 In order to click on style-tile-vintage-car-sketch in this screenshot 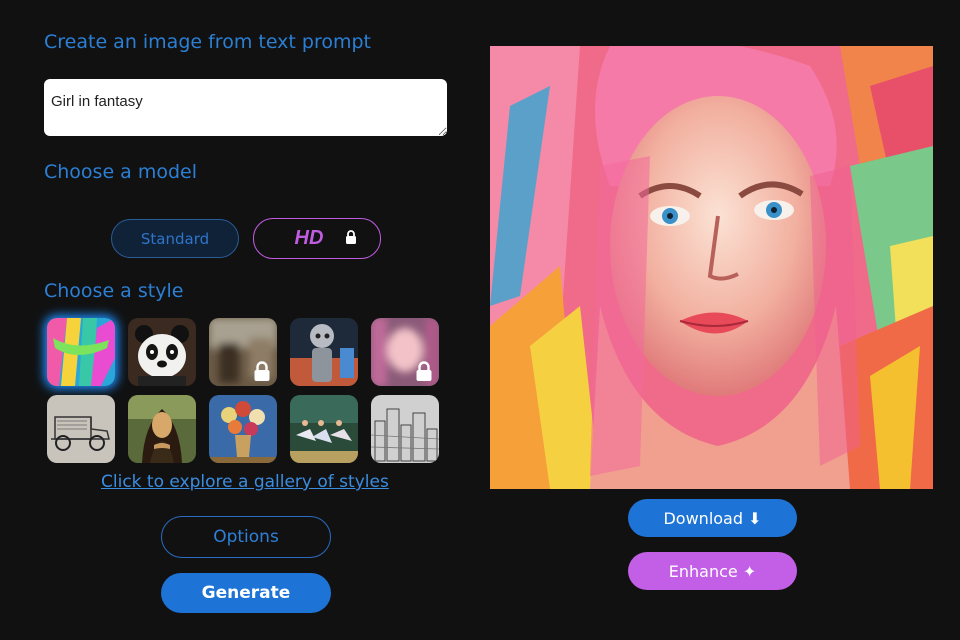, I will do `click(81, 429)`.